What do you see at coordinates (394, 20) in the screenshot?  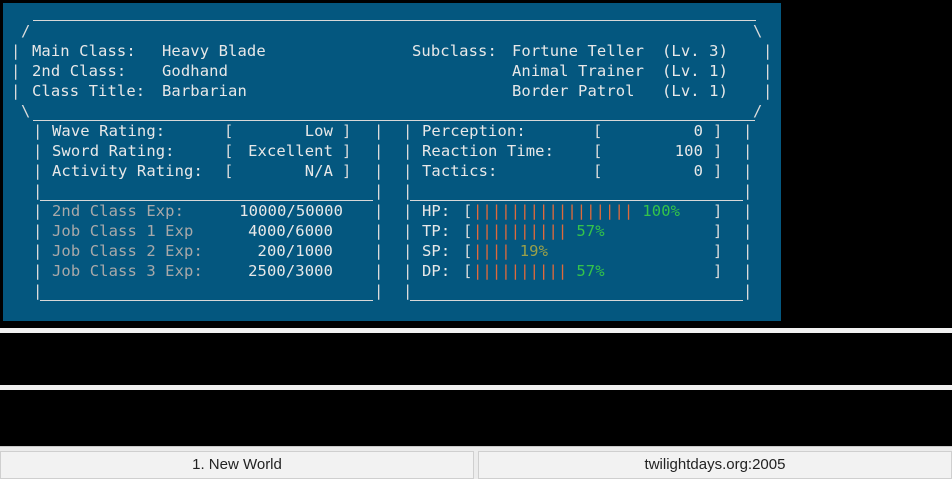 I see `top-box-top-border` at bounding box center [394, 20].